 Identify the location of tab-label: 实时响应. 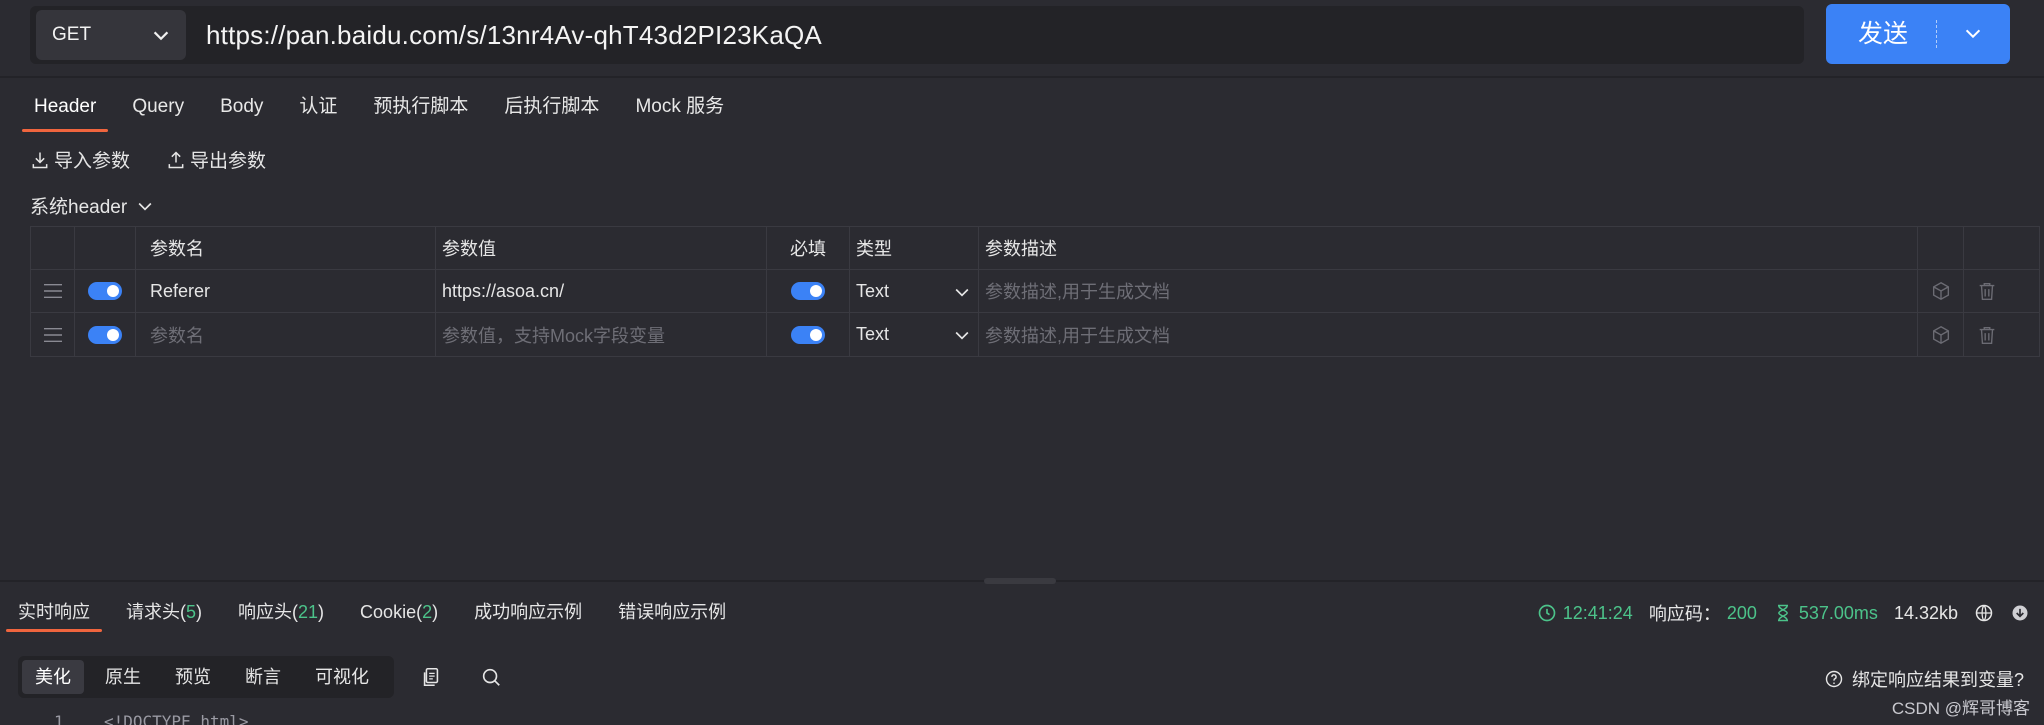
(54, 612).